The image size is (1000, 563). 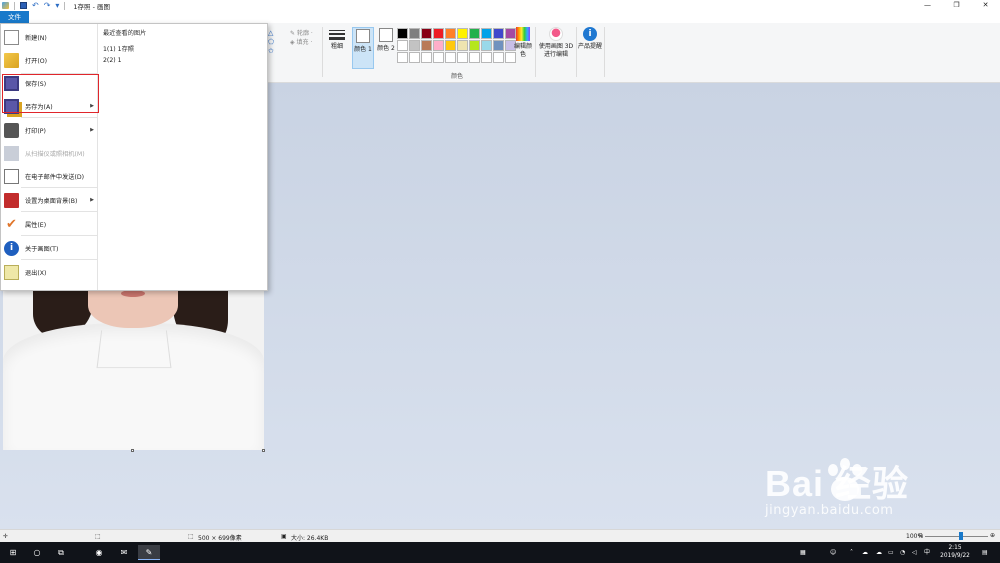 I want to click on cloud-icon: ☁, so click(x=879, y=552).